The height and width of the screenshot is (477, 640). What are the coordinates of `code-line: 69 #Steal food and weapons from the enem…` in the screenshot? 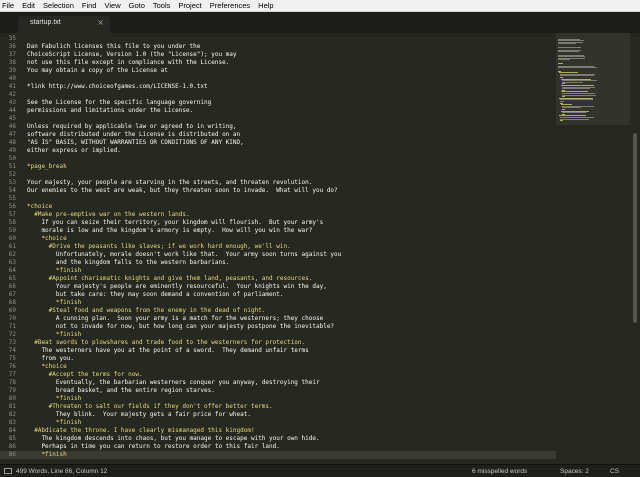 It's located at (278, 311).